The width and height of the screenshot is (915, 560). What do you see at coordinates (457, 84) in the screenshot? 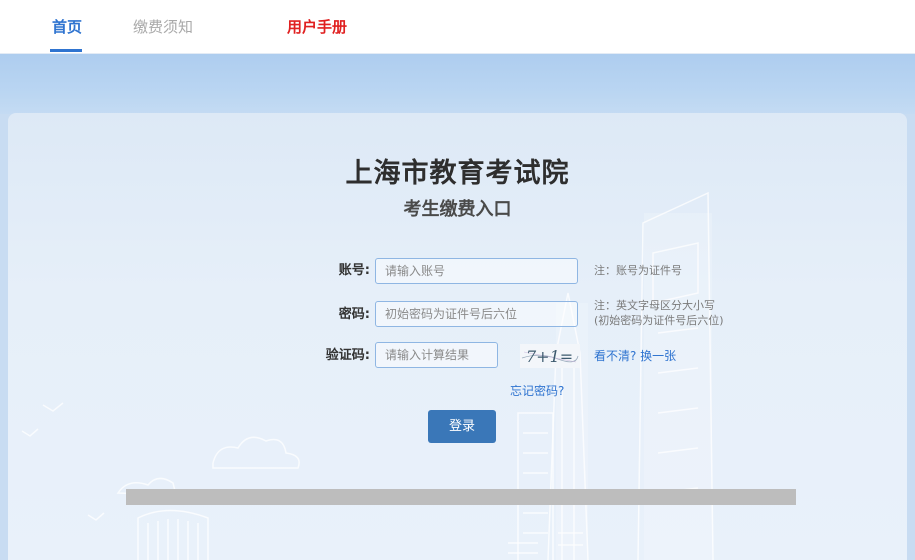
I see `header-band` at bounding box center [457, 84].